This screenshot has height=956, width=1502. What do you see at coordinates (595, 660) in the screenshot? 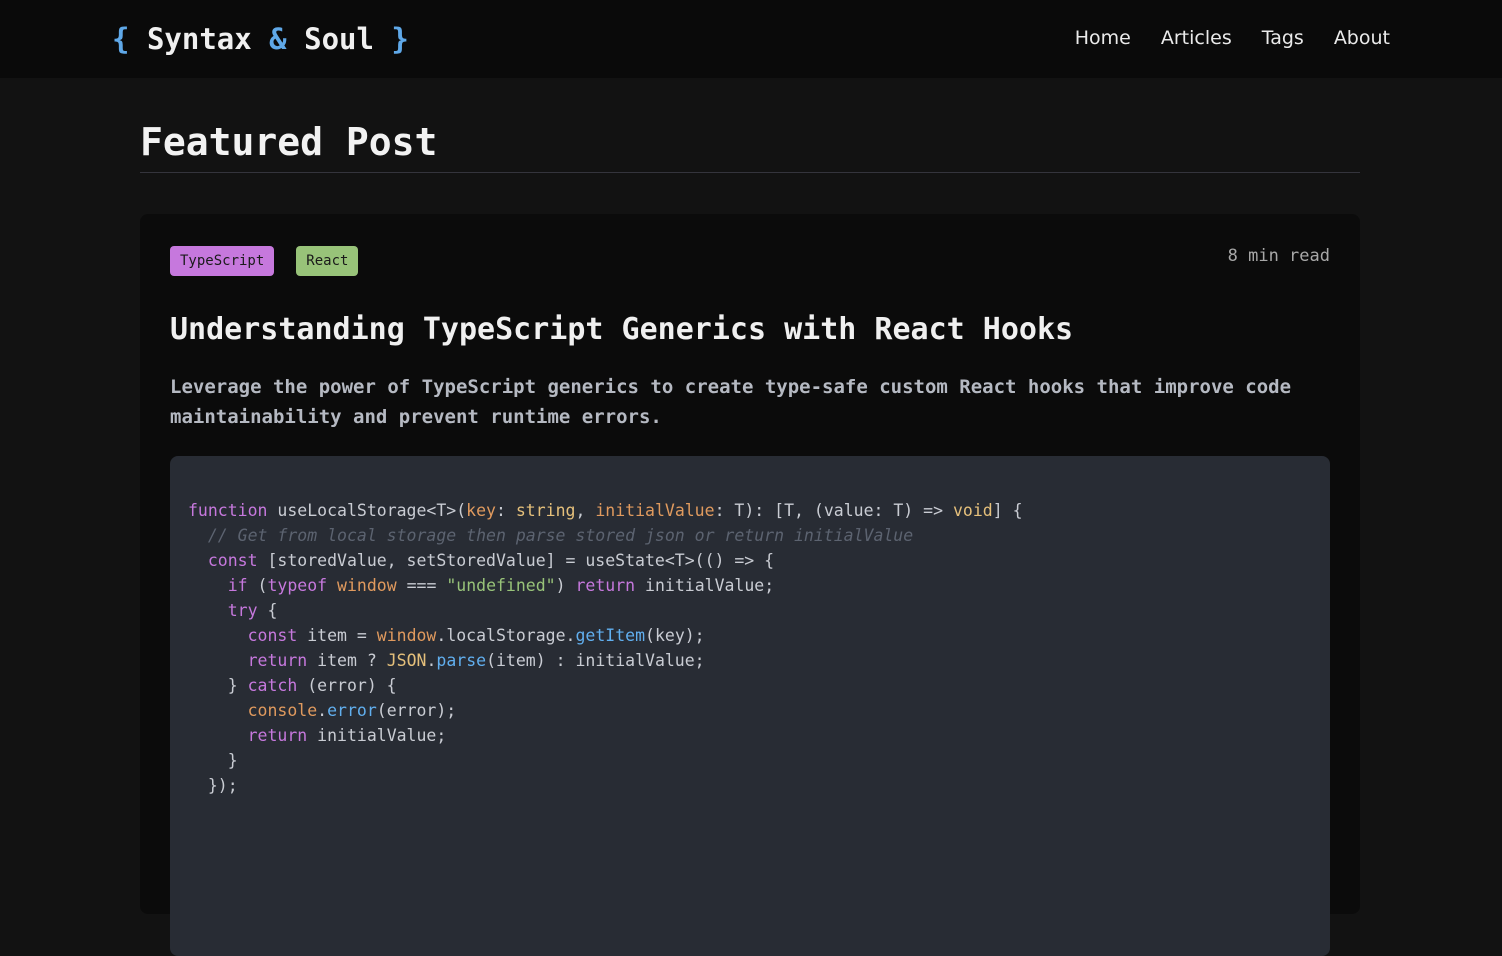
I see `code-token: (item) : initialValue;` at bounding box center [595, 660].